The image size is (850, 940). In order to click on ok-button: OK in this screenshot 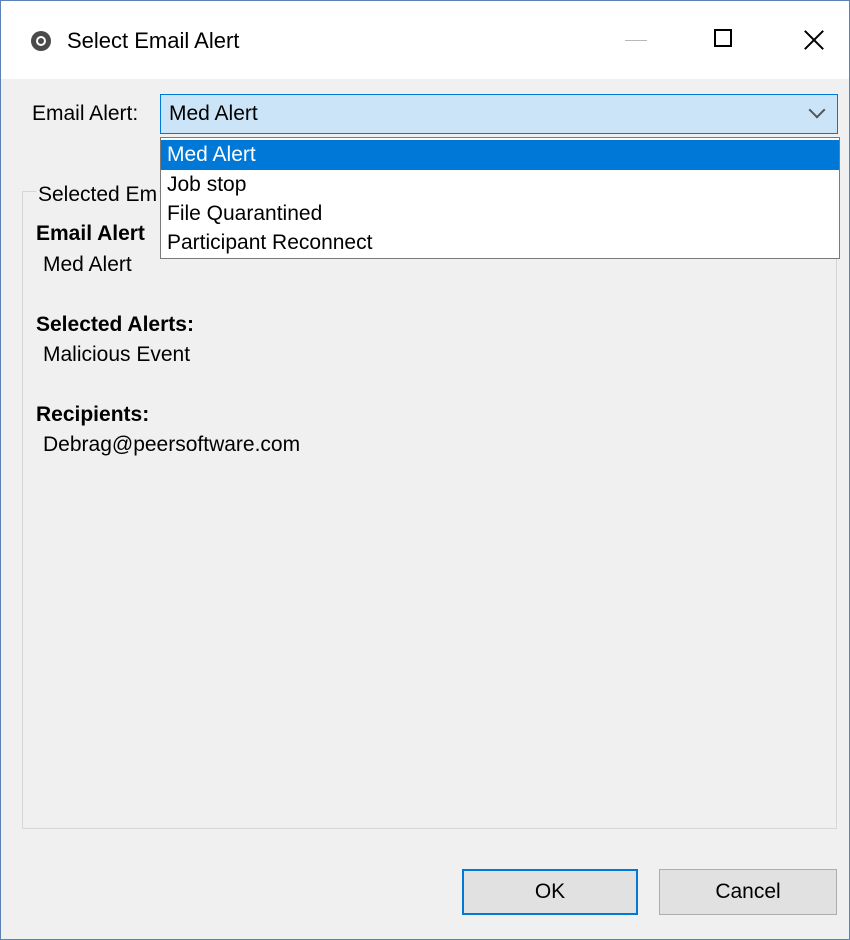, I will do `click(550, 892)`.